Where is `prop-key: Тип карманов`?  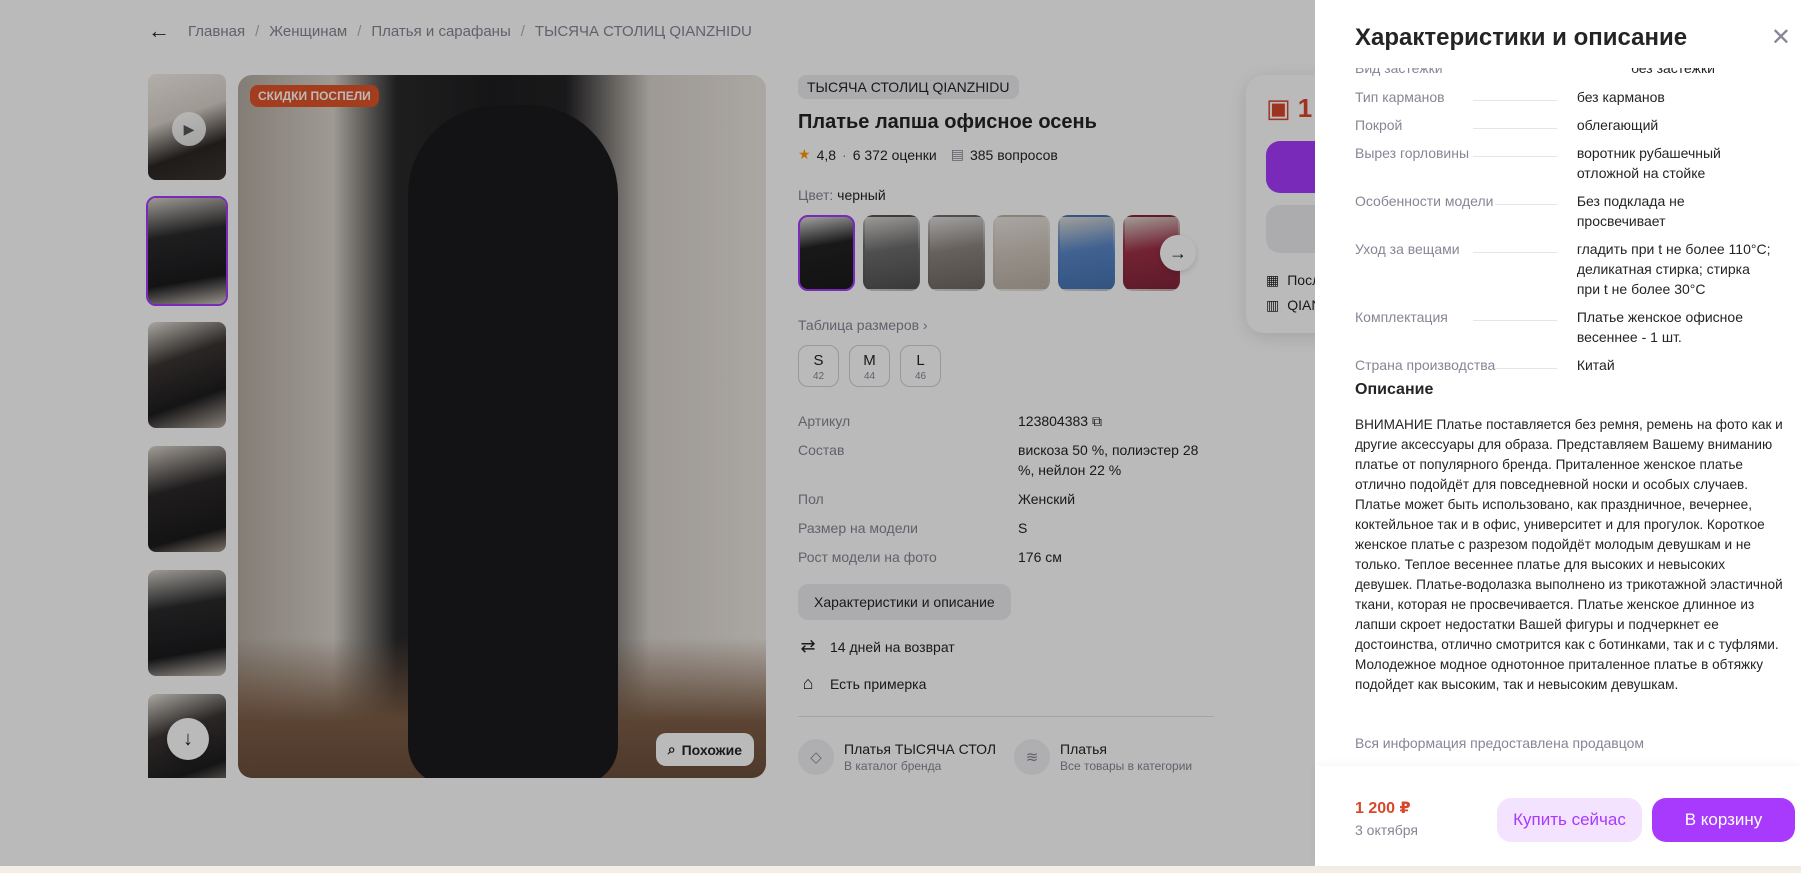 prop-key: Тип карманов is located at coordinates (1466, 97).